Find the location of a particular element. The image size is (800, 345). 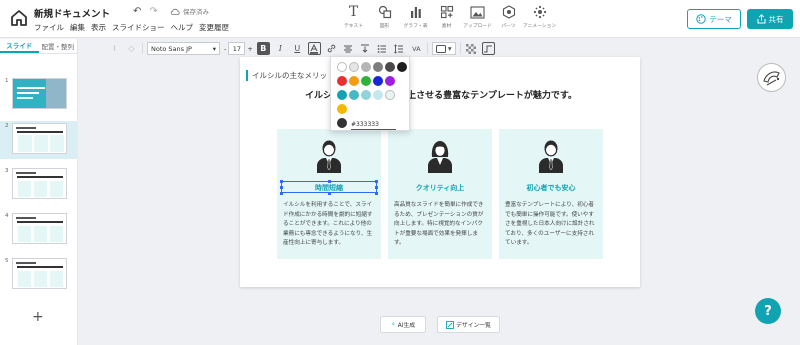

menu-slideshow: スライドショー is located at coordinates (138, 27).